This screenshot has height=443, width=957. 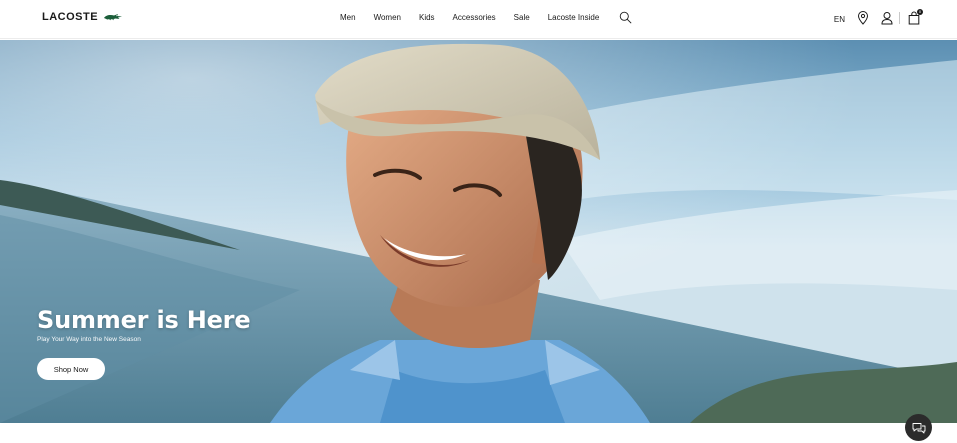 What do you see at coordinates (113, 17) in the screenshot?
I see `crocodile-icon` at bounding box center [113, 17].